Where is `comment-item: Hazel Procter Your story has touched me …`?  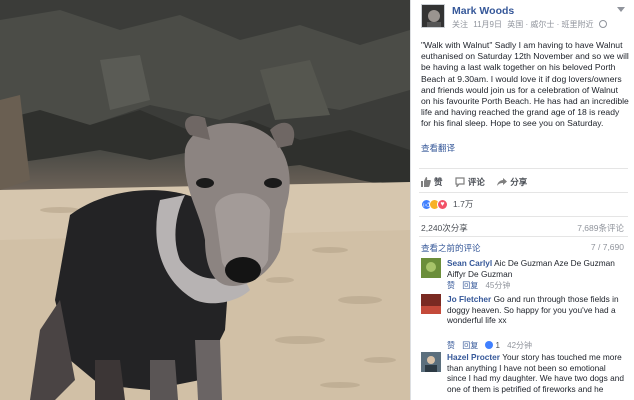
comment-item: Hazel Procter Your story has touched me … is located at coordinates (524, 376).